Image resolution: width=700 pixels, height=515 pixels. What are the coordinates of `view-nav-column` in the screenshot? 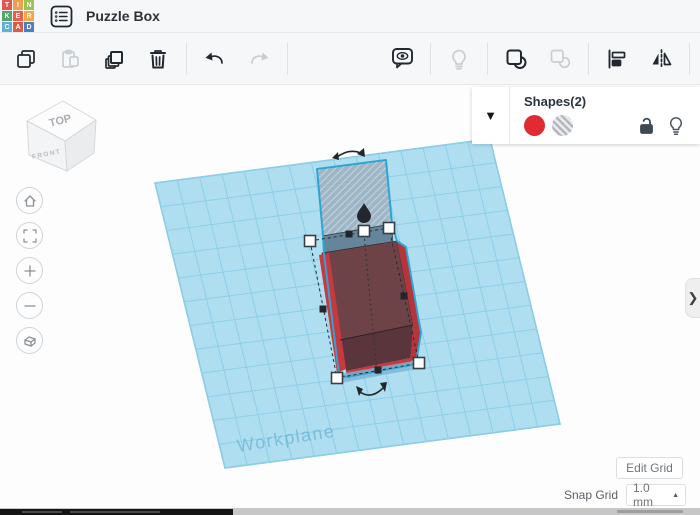 It's located at (30, 274).